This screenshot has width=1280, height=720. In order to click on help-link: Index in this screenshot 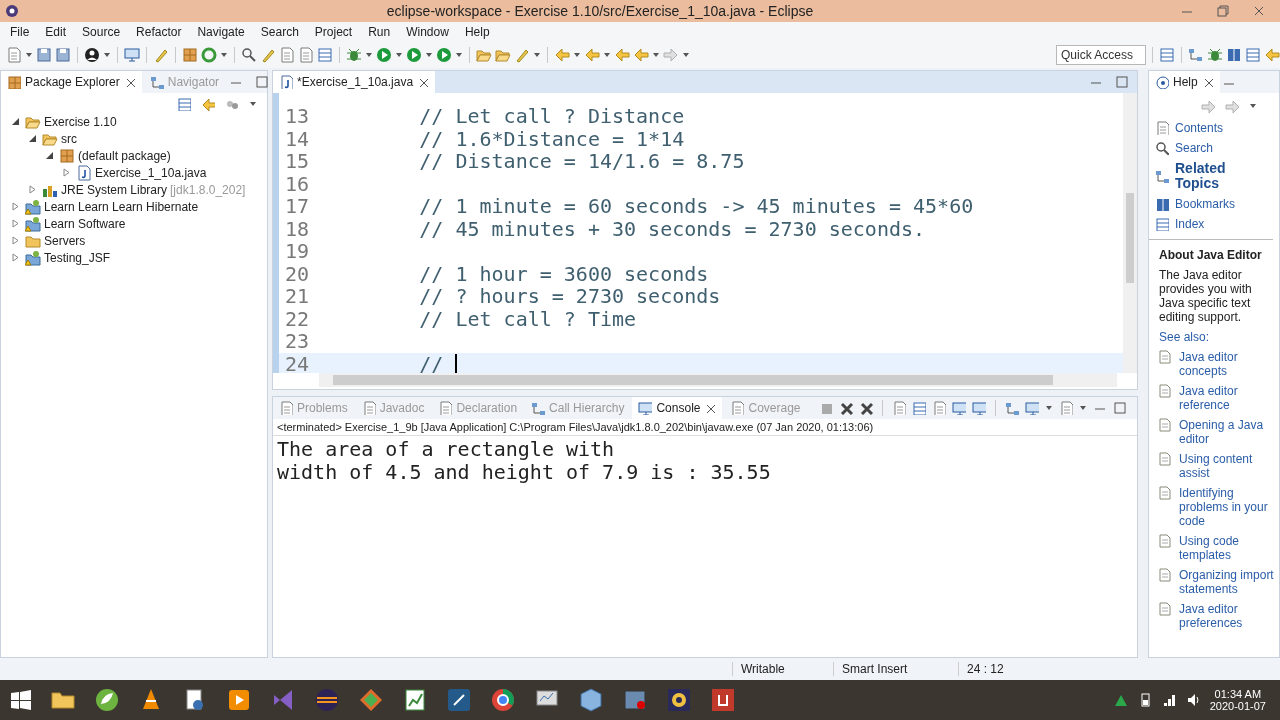, I will do `click(1190, 224)`.